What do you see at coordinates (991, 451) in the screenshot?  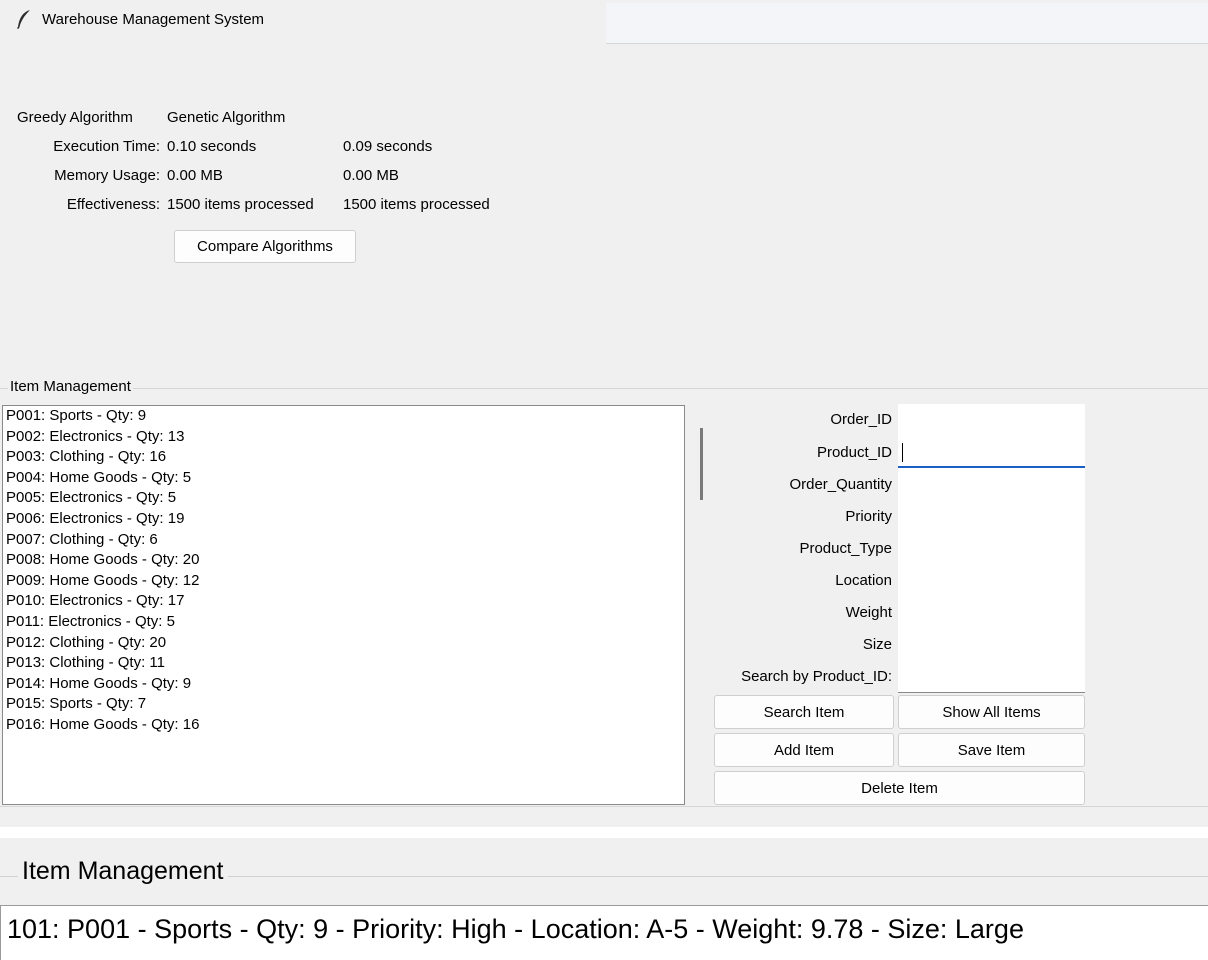 I see `product-id-field` at bounding box center [991, 451].